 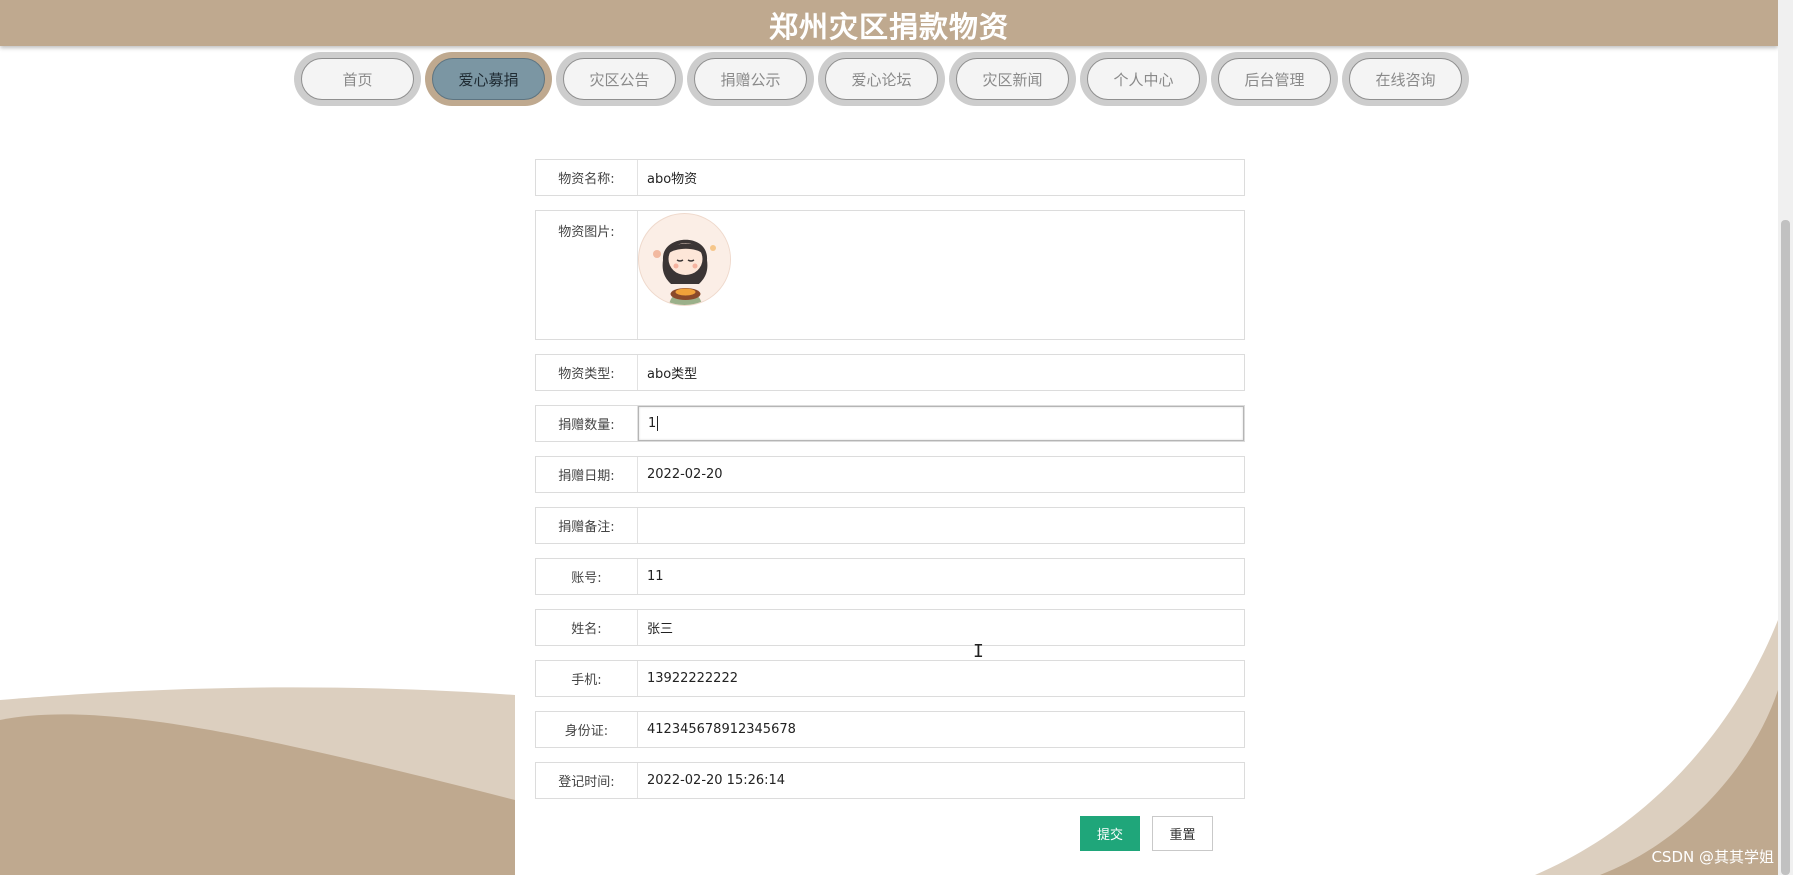 I want to click on nav-item-profile: 个人中心, so click(x=1143, y=79).